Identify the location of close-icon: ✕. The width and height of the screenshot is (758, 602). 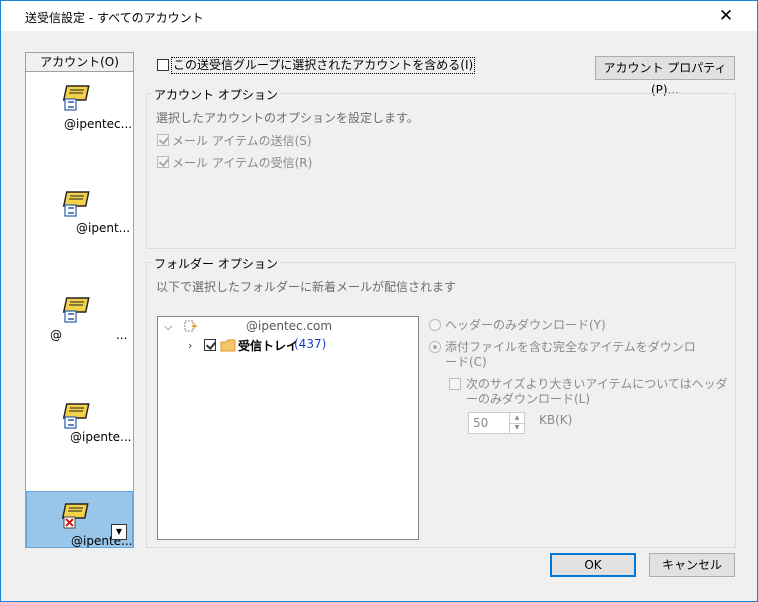
(726, 16).